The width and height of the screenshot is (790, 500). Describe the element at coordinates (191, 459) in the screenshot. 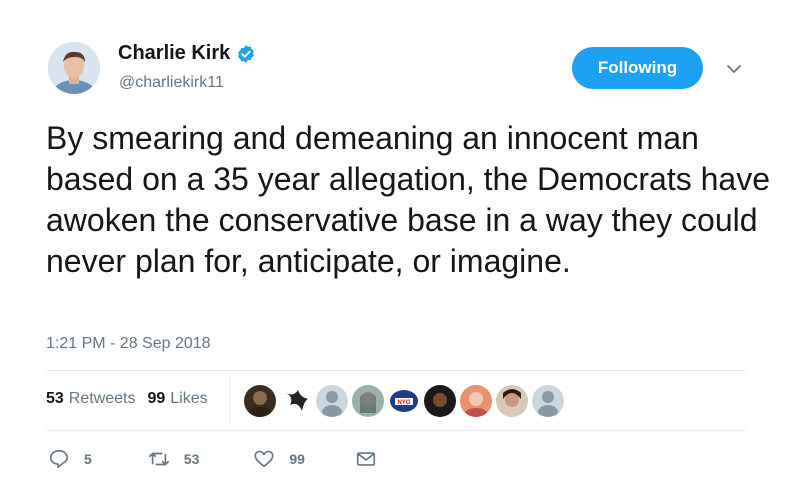

I see `retweet-count: 53` at that location.